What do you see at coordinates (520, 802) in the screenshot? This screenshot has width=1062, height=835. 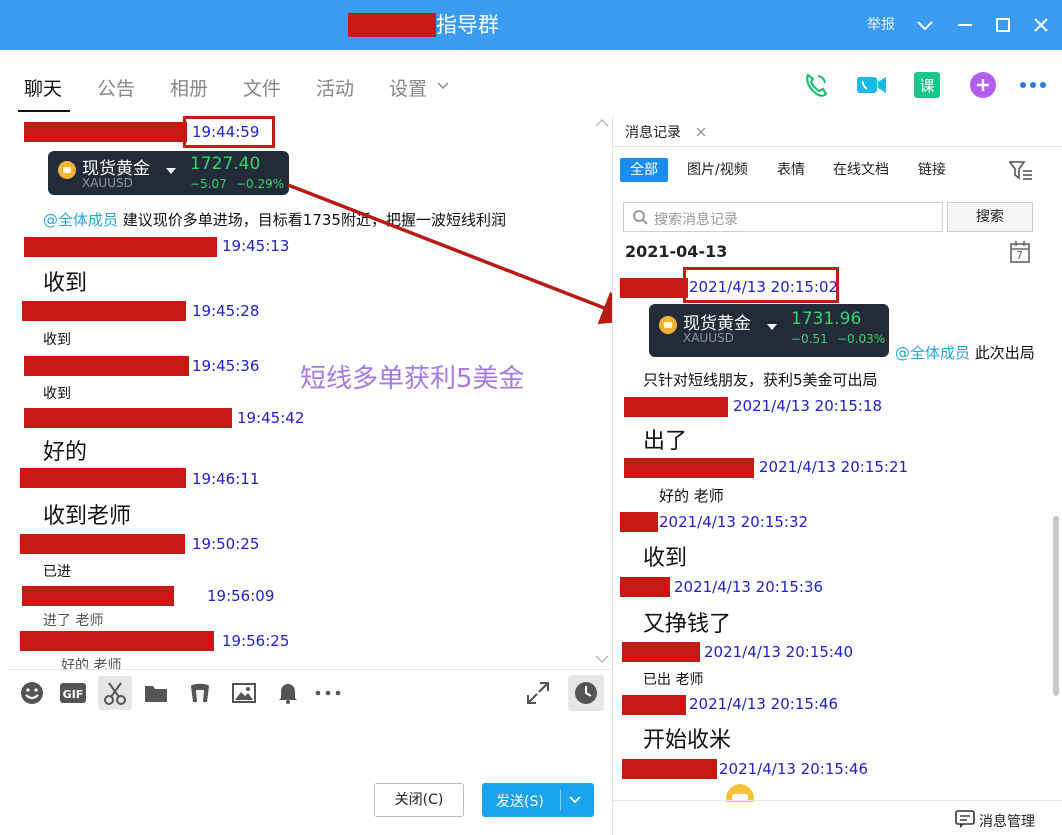 I see `send-label: 发送(S)` at bounding box center [520, 802].